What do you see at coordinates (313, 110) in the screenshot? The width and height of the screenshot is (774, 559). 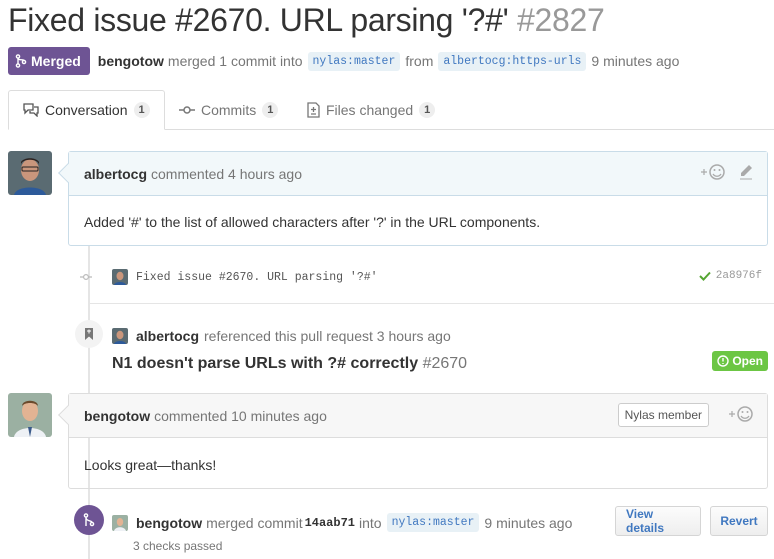 I see `diff-icon` at bounding box center [313, 110].